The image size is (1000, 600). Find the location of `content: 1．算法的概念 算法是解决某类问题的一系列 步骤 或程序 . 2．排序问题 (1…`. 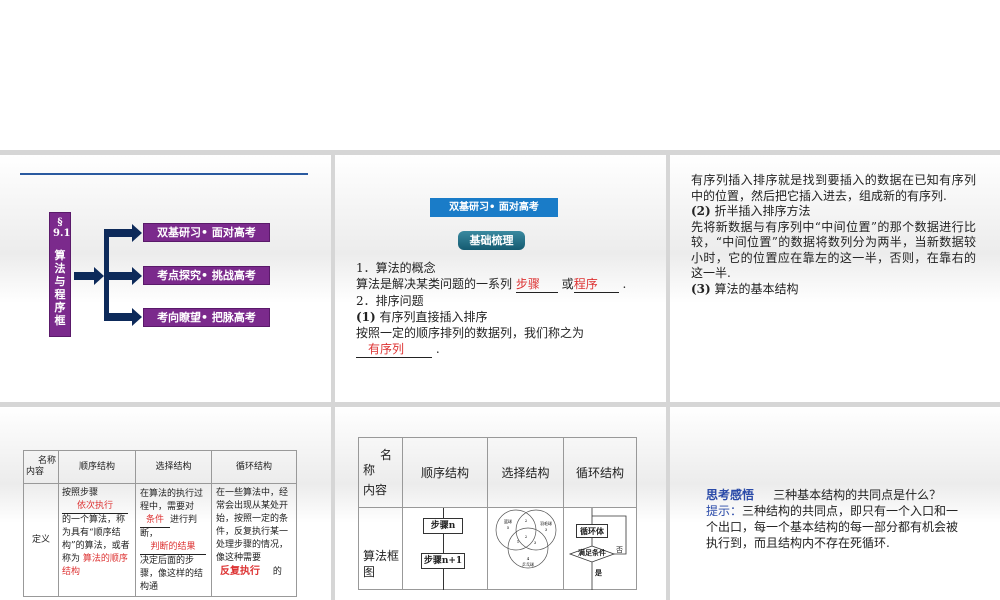

content: 1．算法的概念 算法是解决某类问题的一系列 步骤 或程序 . 2．排序问题 (1… is located at coordinates (508, 309).